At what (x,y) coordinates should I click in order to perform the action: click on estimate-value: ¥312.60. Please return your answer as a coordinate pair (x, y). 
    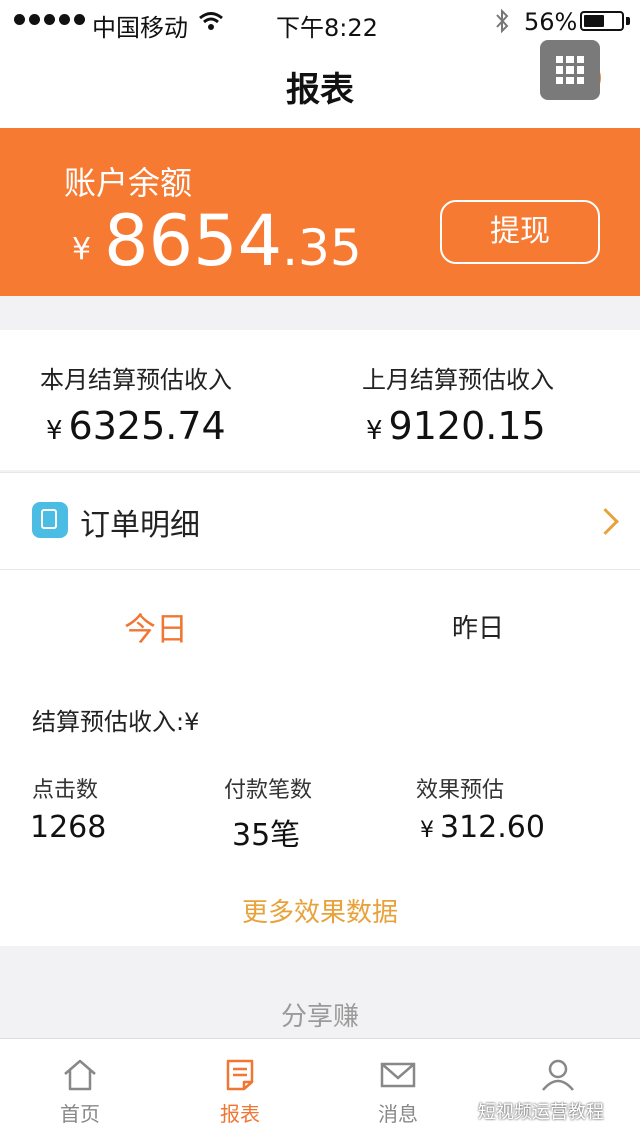
    Looking at the image, I should click on (482, 827).